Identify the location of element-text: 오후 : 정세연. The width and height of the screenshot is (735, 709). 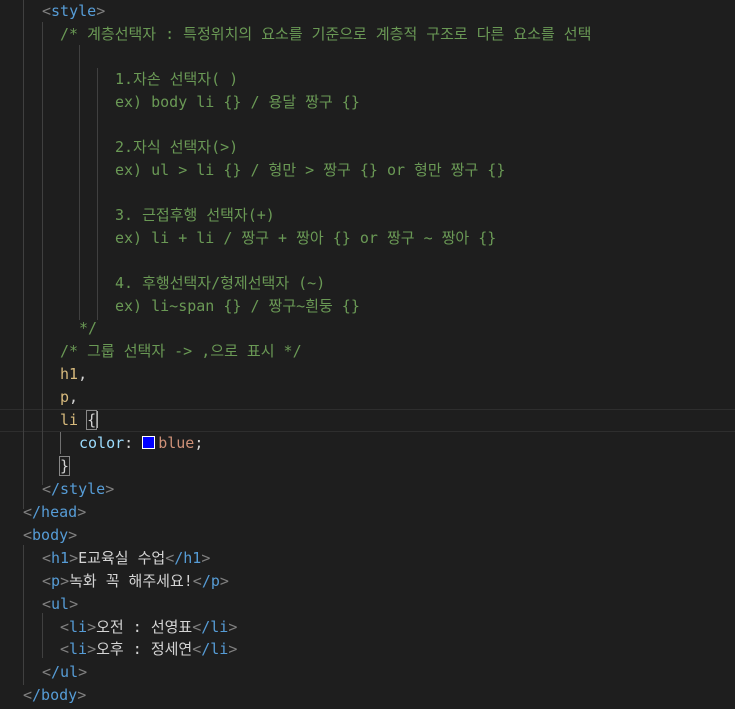
(144, 649).